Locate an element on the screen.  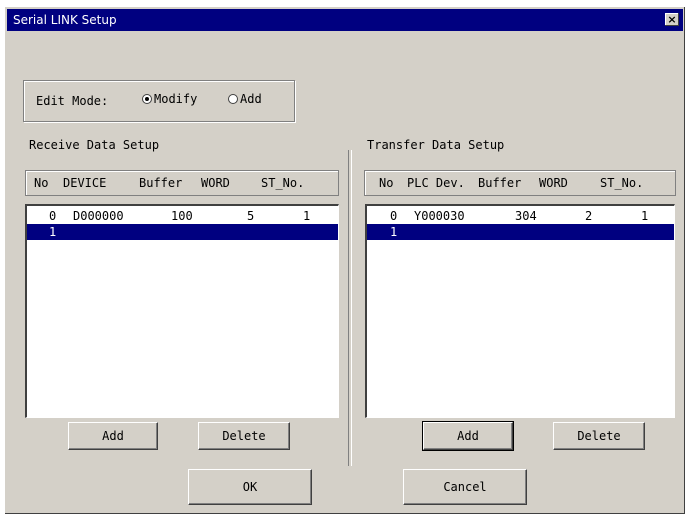
receive-column-header: No DEVICE Buffer WORD ST_No. is located at coordinates (182, 183).